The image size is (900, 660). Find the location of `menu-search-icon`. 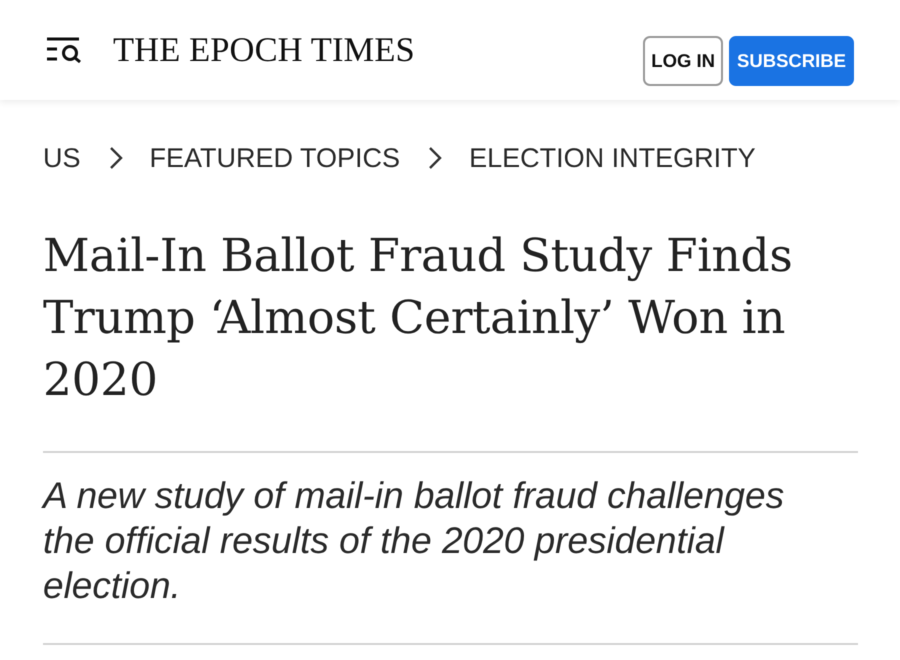

menu-search-icon is located at coordinates (64, 50).